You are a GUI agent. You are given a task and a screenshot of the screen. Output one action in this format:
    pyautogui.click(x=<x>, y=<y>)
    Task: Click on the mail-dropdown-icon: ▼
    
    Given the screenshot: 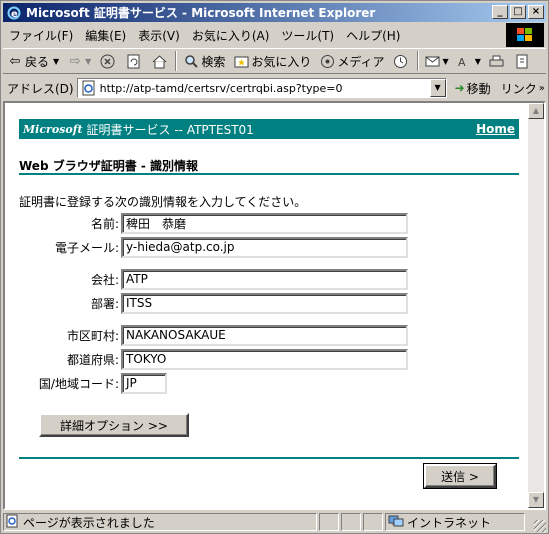 What is the action you would take?
    pyautogui.click(x=445, y=61)
    